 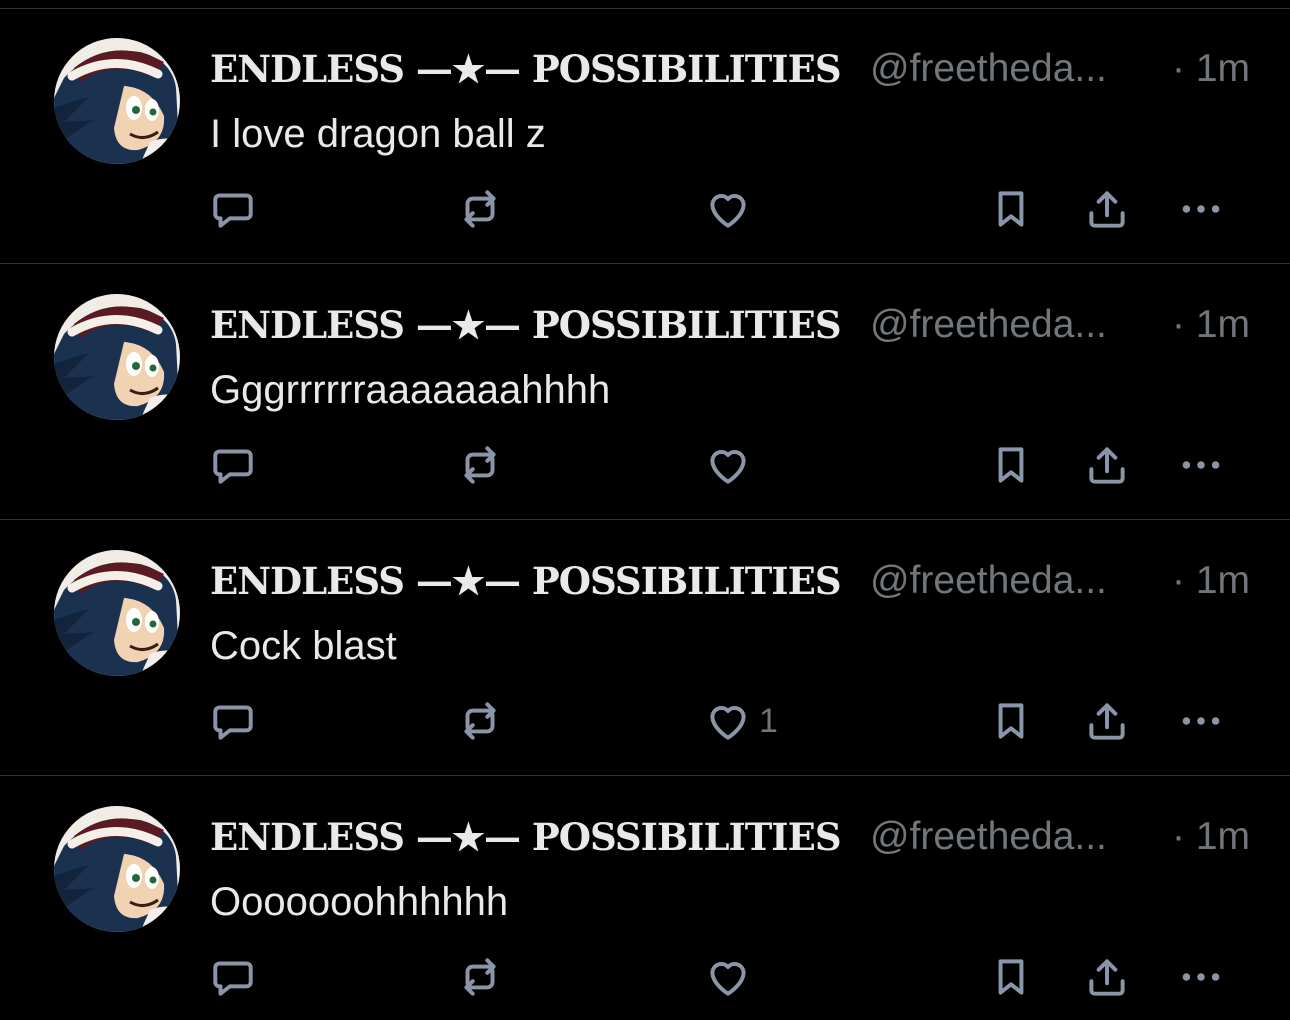 I want to click on post-actions: 1, so click(x=645, y=721).